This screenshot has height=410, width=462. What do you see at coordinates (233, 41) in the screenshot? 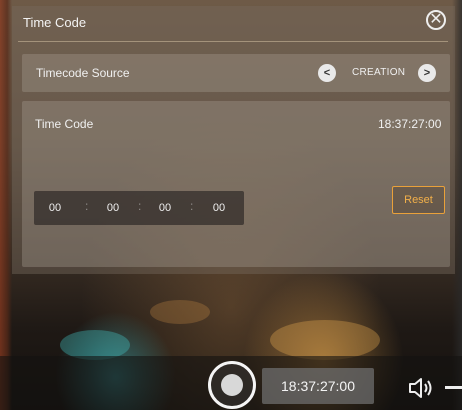
I see `title-divider` at bounding box center [233, 41].